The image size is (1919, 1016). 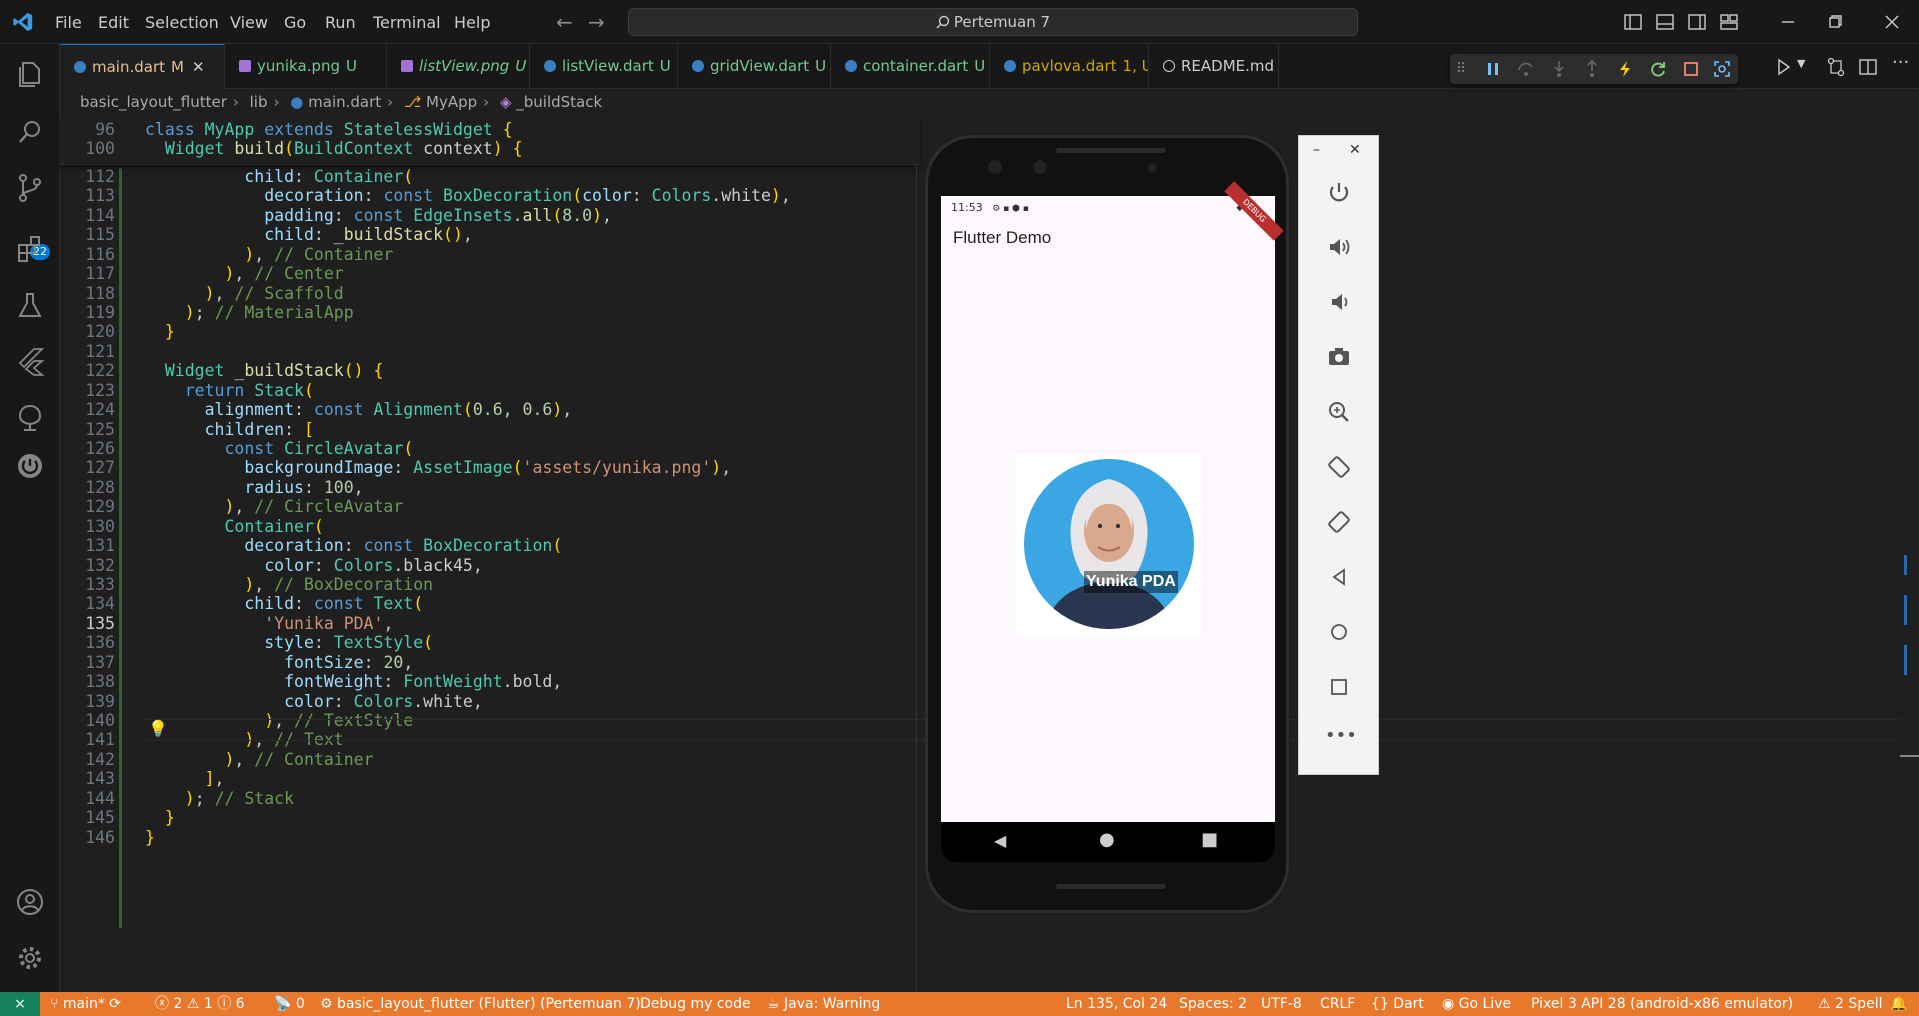 What do you see at coordinates (1281, 1004) in the screenshot?
I see `encoding: UTF-8` at bounding box center [1281, 1004].